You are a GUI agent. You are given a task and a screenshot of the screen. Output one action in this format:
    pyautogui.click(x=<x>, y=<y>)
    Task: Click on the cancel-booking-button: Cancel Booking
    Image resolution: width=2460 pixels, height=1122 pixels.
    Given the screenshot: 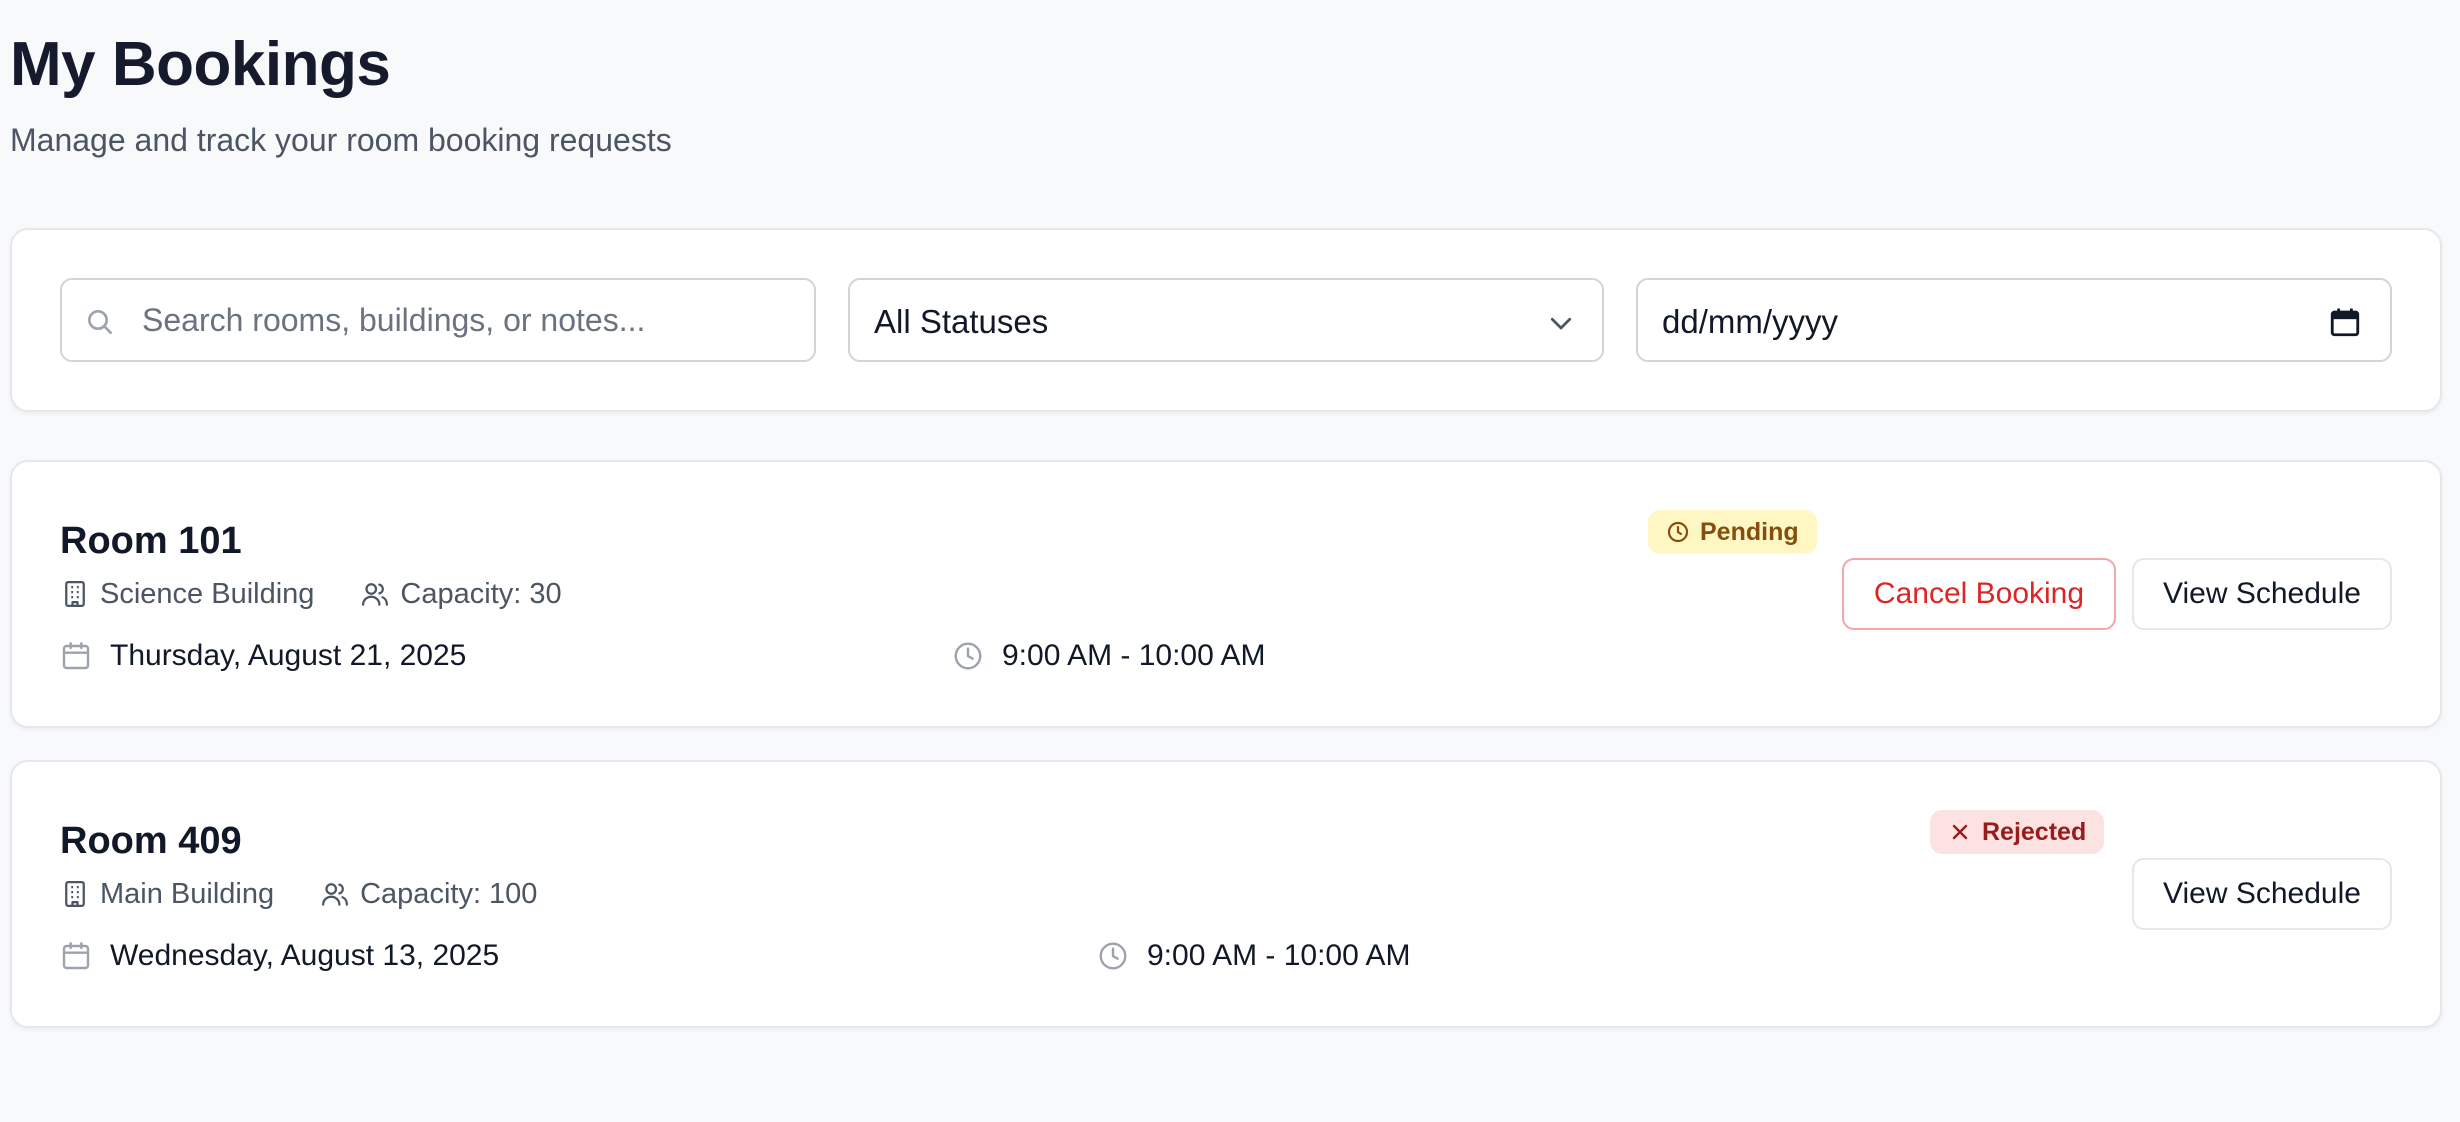 What is the action you would take?
    pyautogui.click(x=1979, y=594)
    